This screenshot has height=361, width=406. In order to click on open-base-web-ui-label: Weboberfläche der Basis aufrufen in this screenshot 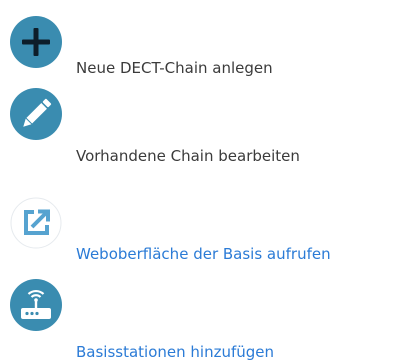, I will do `click(203, 254)`.